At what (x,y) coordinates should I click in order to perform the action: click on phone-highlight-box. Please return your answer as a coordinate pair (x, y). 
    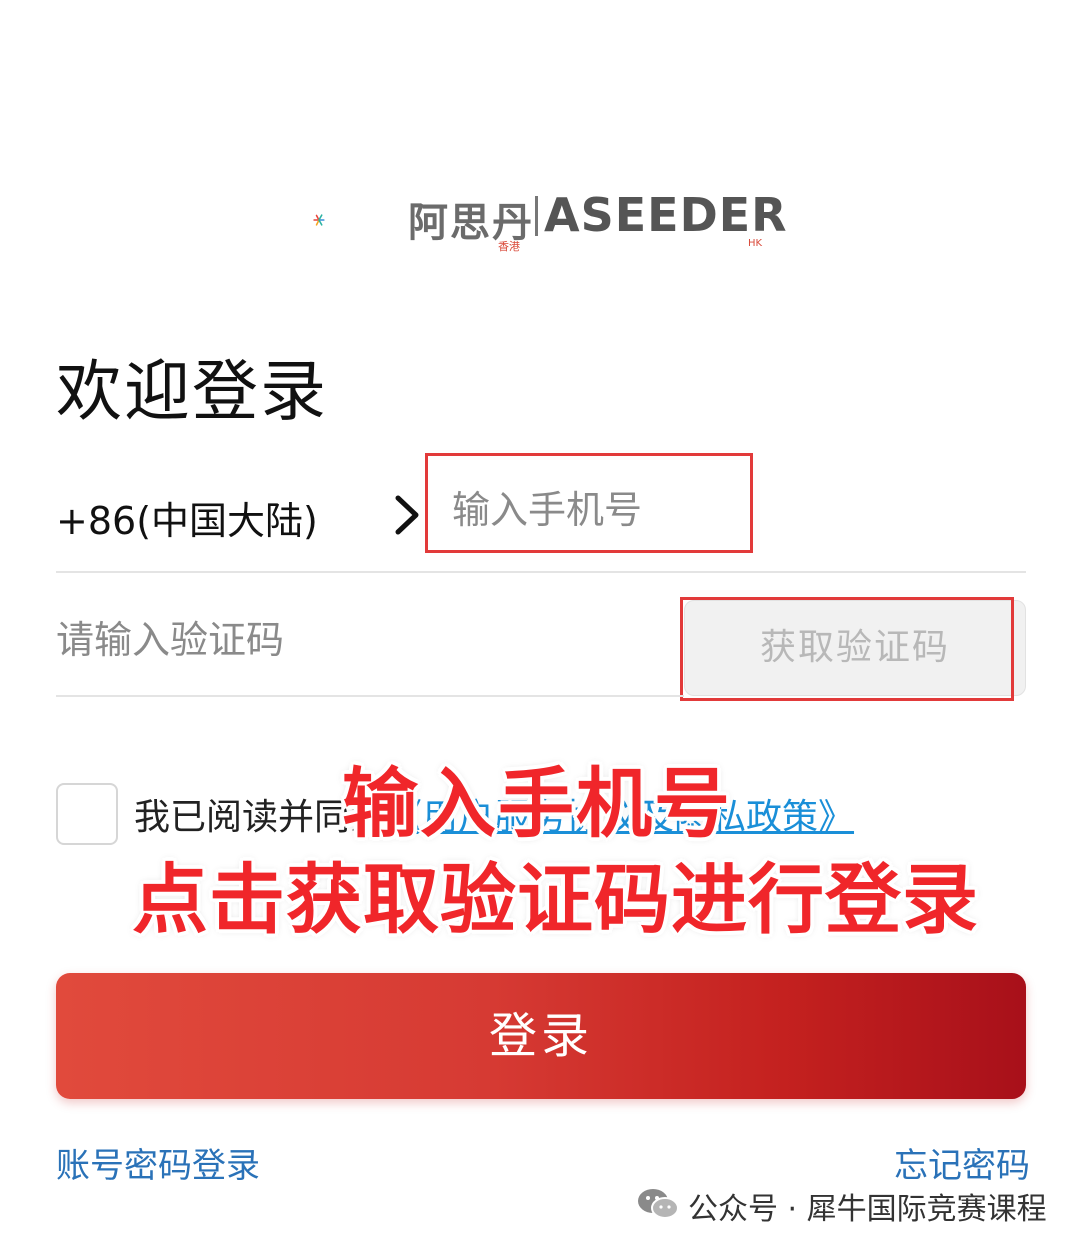
    Looking at the image, I should click on (589, 503).